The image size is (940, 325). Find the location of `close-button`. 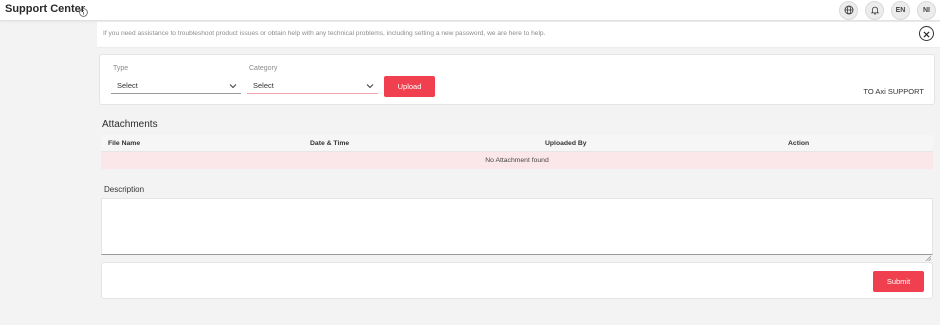

close-button is located at coordinates (926, 33).